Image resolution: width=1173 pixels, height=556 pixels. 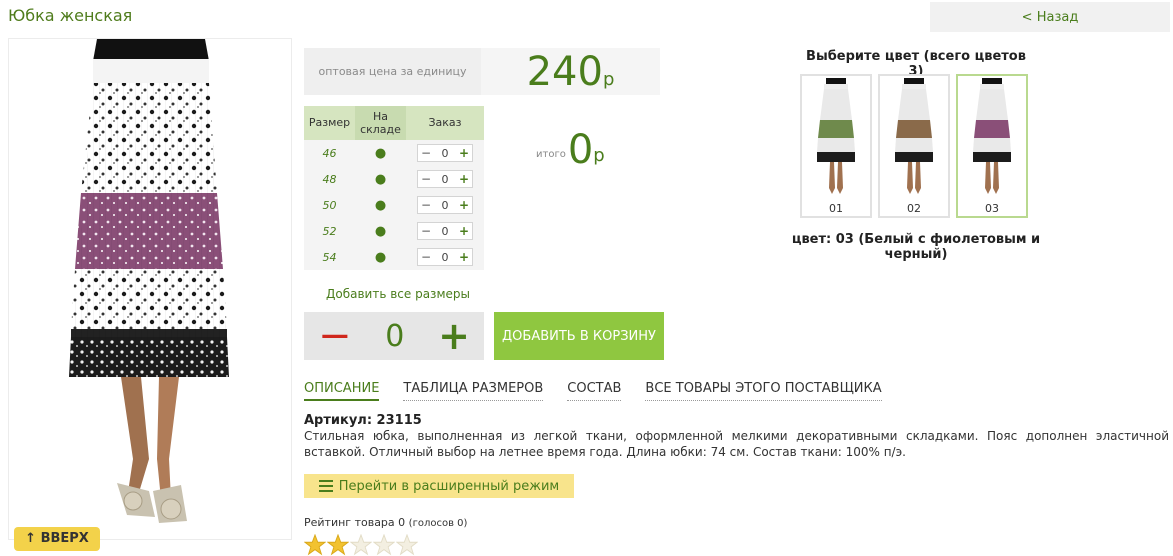 I want to click on order-total: итого 0 р, so click(x=570, y=150).